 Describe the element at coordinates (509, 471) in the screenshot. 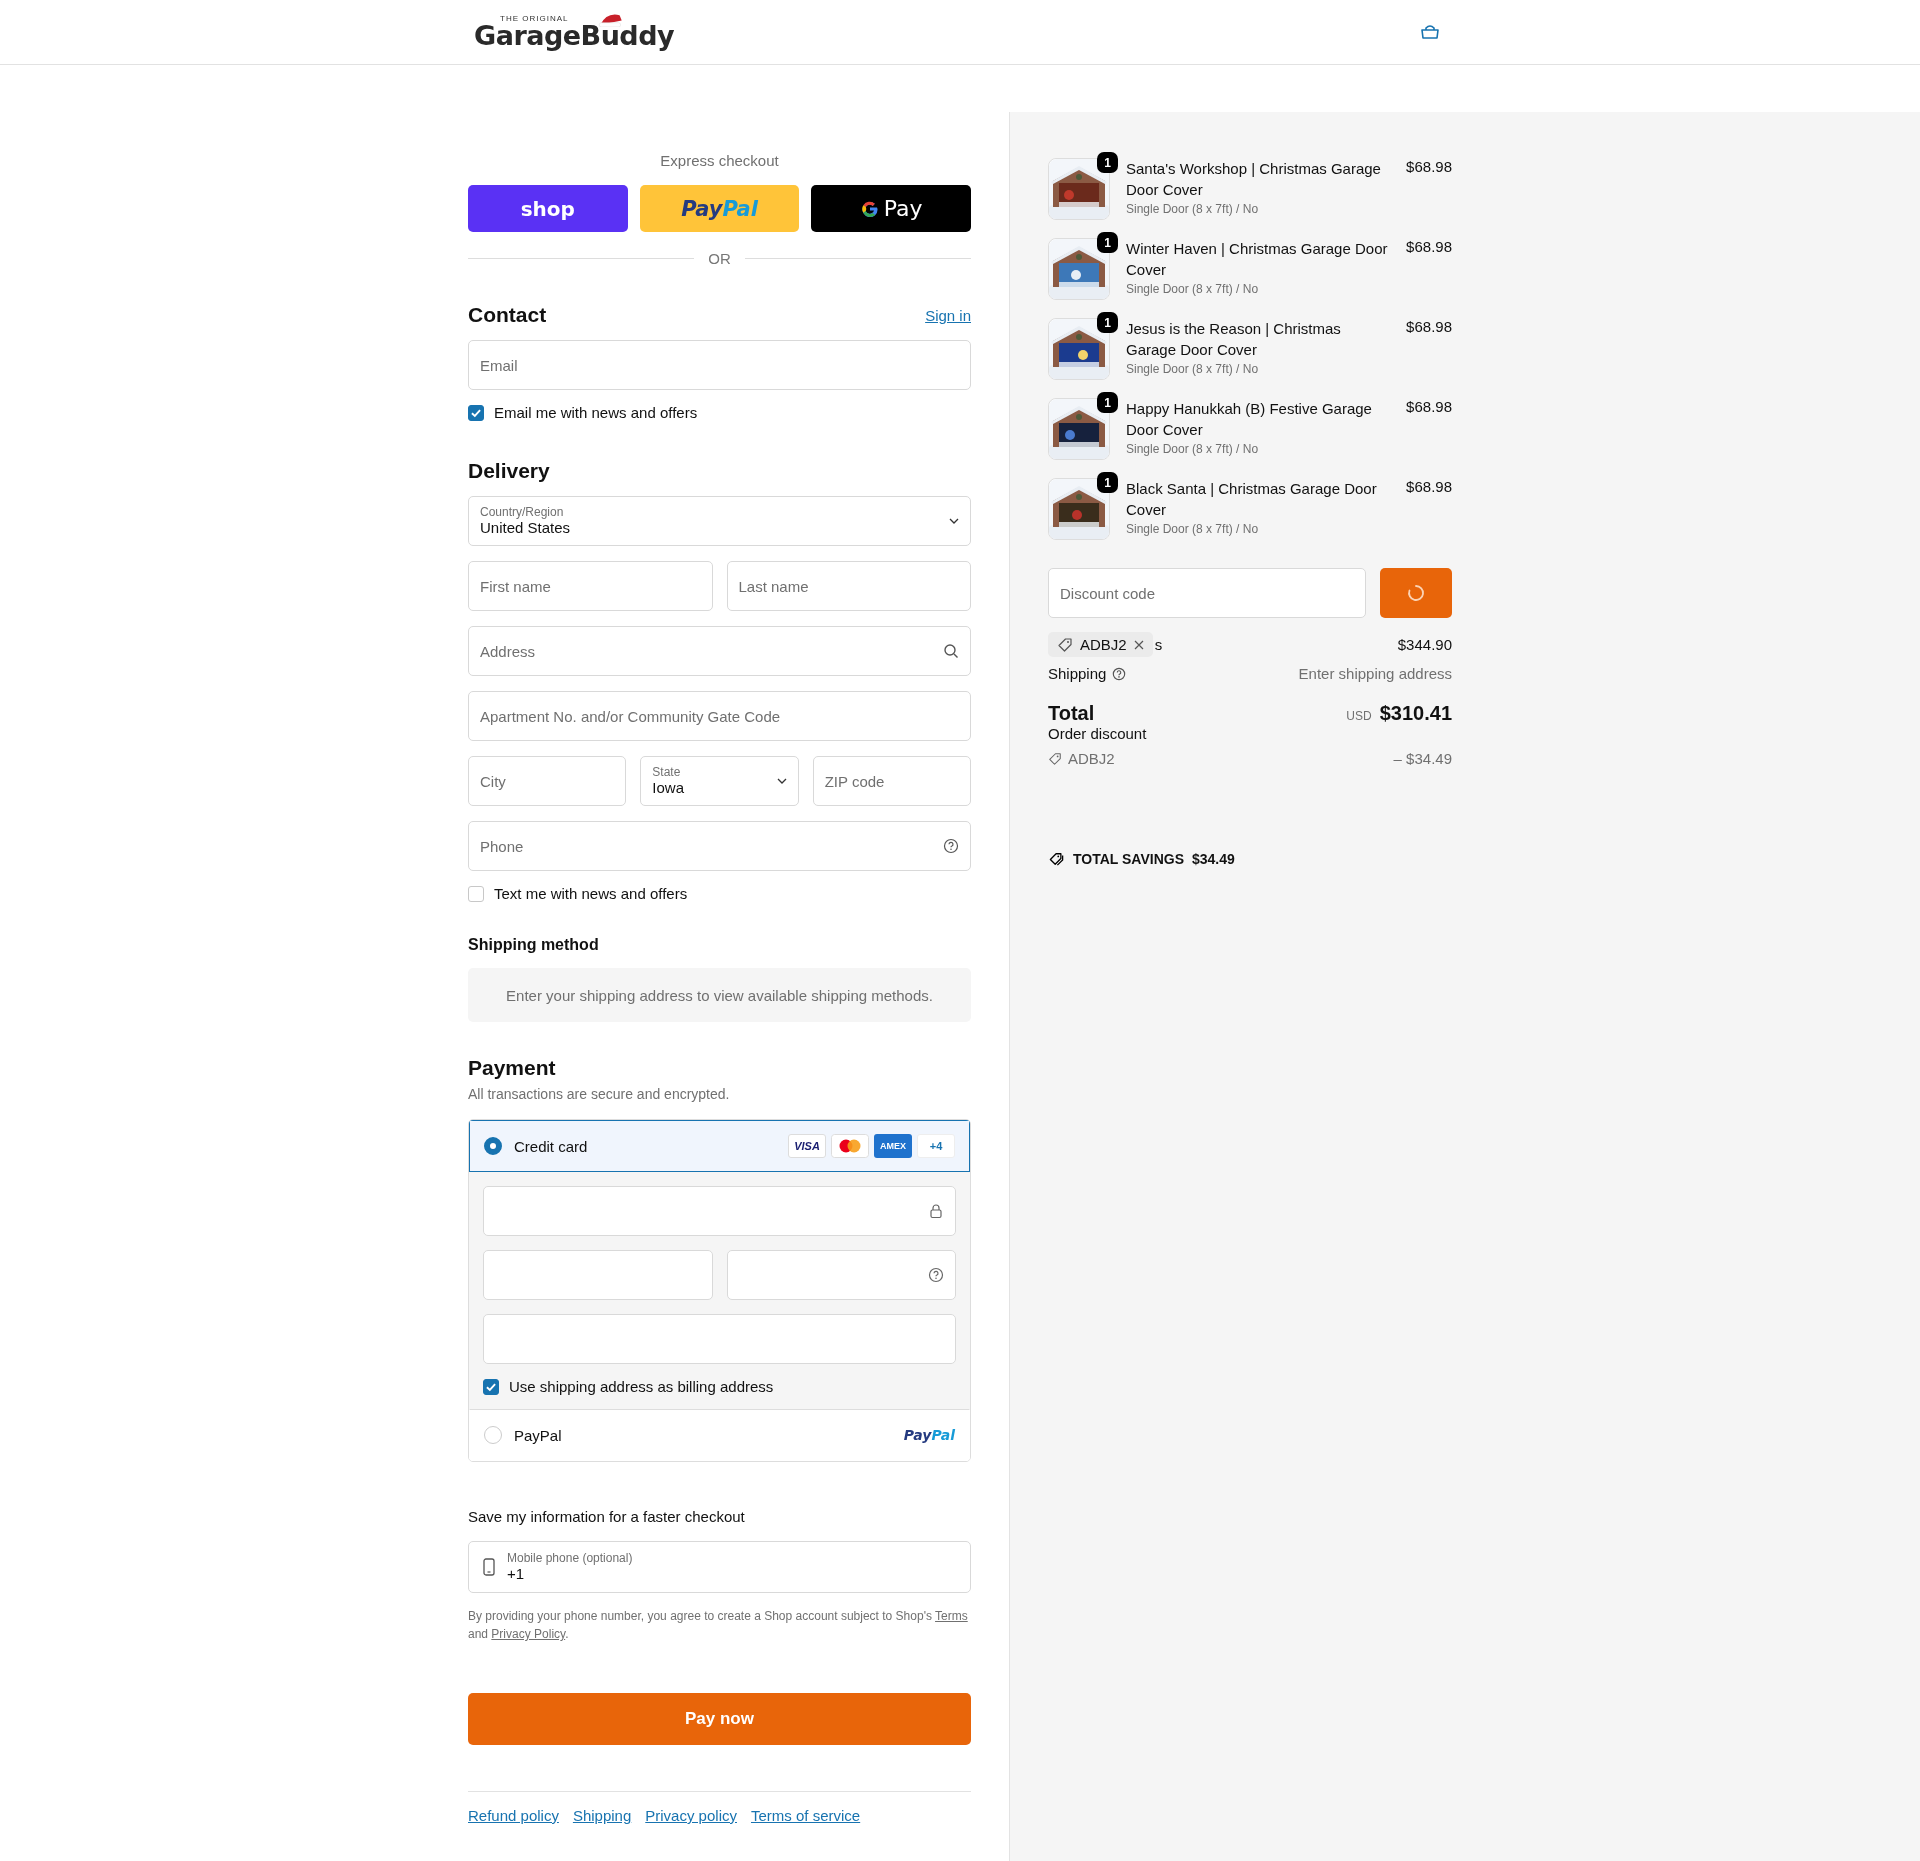

I see `delivery-heading: Delivery` at that location.